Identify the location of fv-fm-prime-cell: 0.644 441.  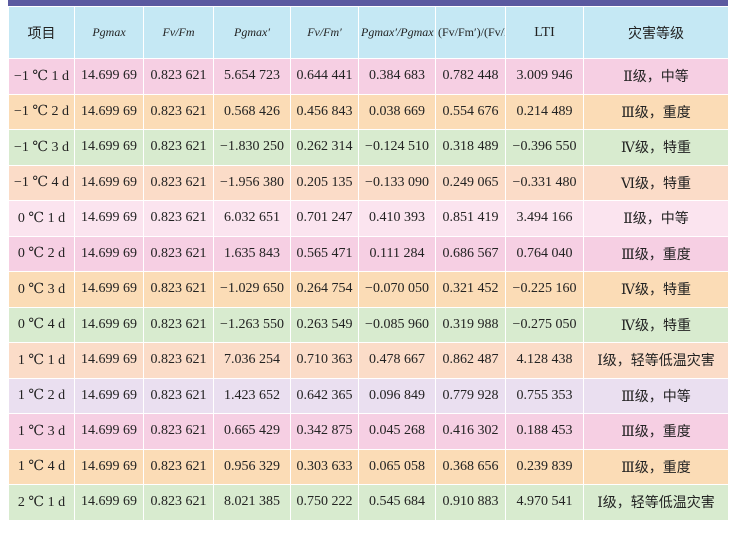
(324, 76).